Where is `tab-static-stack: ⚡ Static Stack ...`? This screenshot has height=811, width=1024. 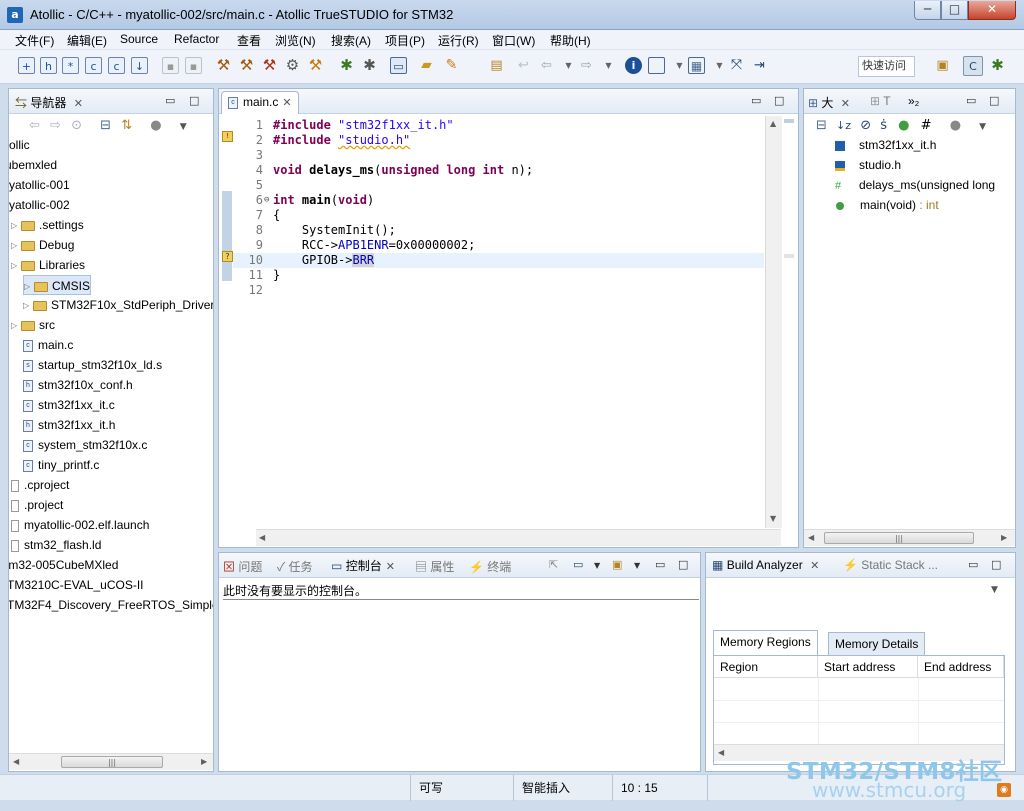
tab-static-stack: ⚡ Static Stack ... is located at coordinates (890, 565).